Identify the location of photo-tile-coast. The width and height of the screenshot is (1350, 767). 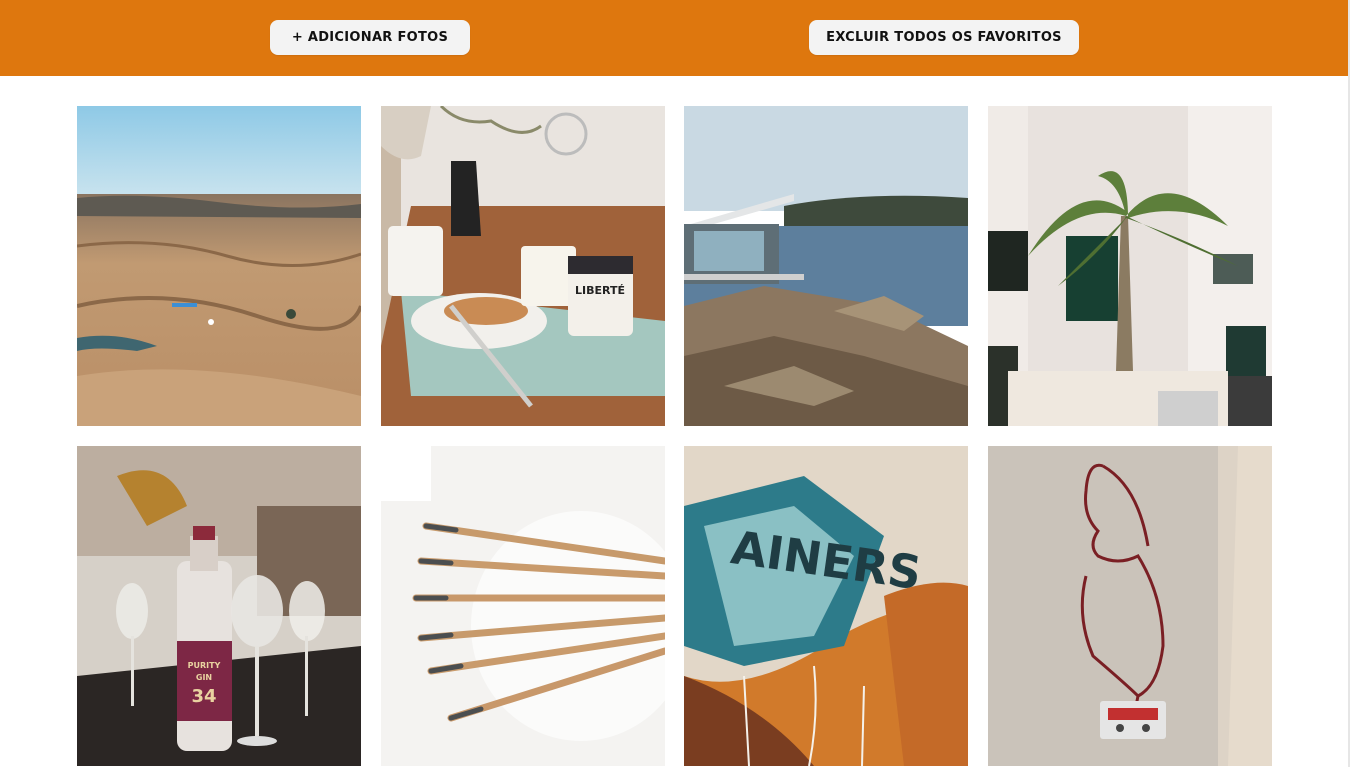
(826, 266).